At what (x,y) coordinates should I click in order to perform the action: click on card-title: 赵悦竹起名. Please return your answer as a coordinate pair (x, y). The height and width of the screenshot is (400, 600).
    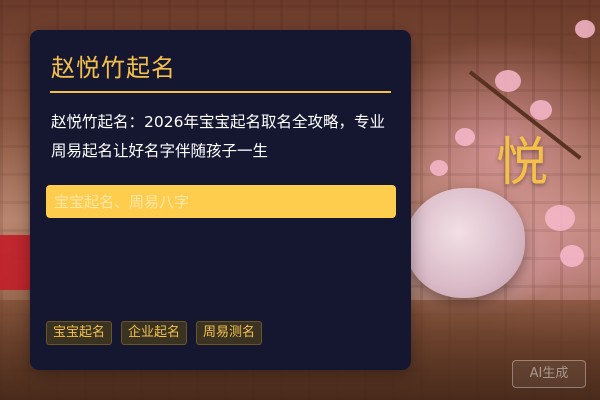
    Looking at the image, I should click on (113, 68).